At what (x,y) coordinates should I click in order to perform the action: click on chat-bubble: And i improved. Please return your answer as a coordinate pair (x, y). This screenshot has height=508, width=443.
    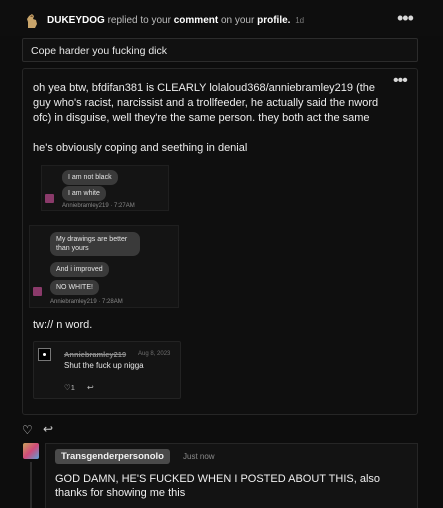
    Looking at the image, I should click on (79, 269).